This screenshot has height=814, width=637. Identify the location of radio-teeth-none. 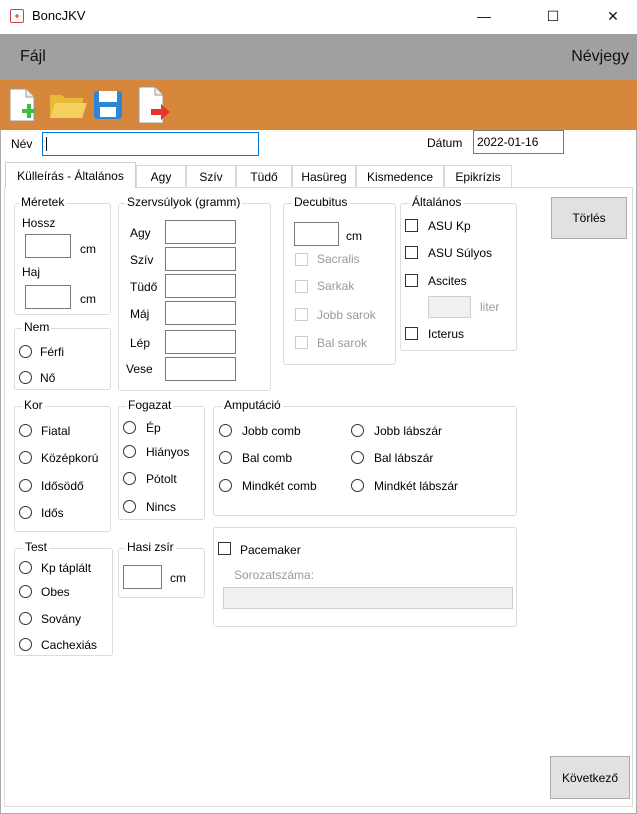
(129, 506).